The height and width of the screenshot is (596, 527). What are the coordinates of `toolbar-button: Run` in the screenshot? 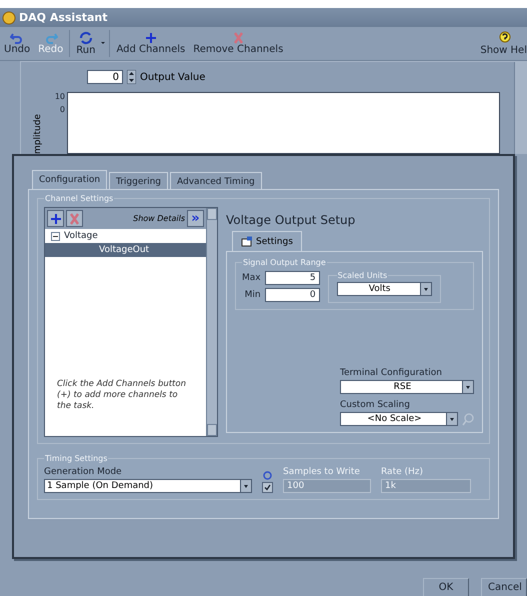 It's located at (86, 43).